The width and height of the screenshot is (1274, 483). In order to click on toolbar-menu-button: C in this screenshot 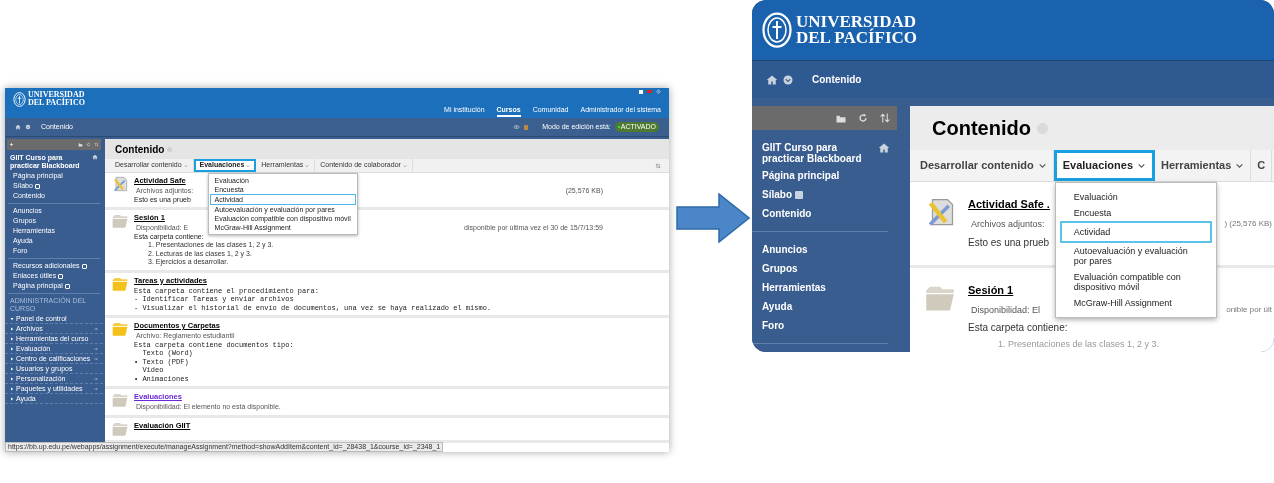, I will do `click(1262, 165)`.